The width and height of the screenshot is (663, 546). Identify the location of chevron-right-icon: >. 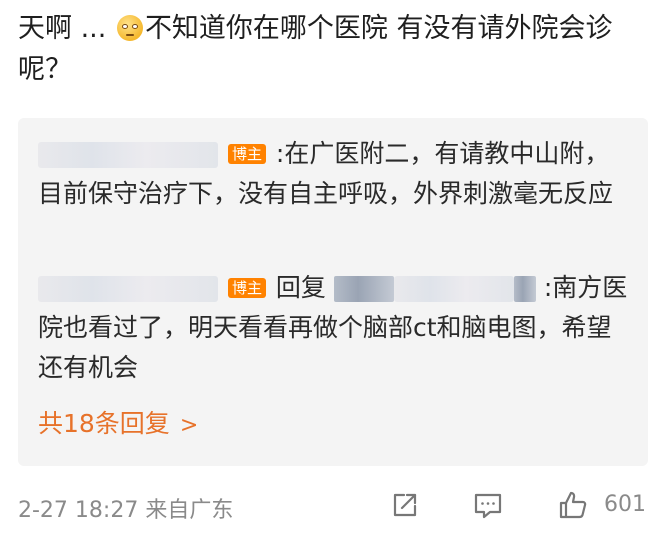
(189, 425).